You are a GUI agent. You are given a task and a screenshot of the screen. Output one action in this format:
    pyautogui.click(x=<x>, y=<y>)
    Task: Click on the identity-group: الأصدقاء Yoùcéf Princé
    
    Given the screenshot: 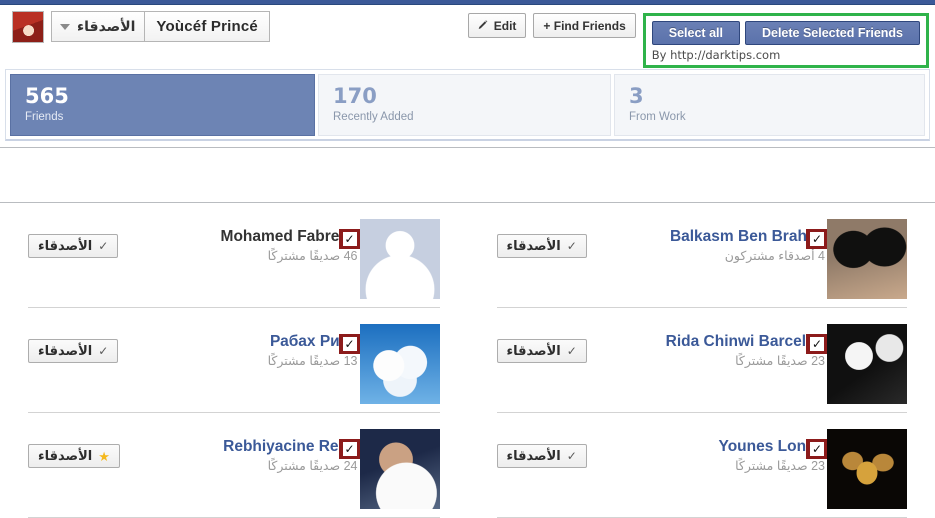 What is the action you would take?
    pyautogui.click(x=141, y=27)
    